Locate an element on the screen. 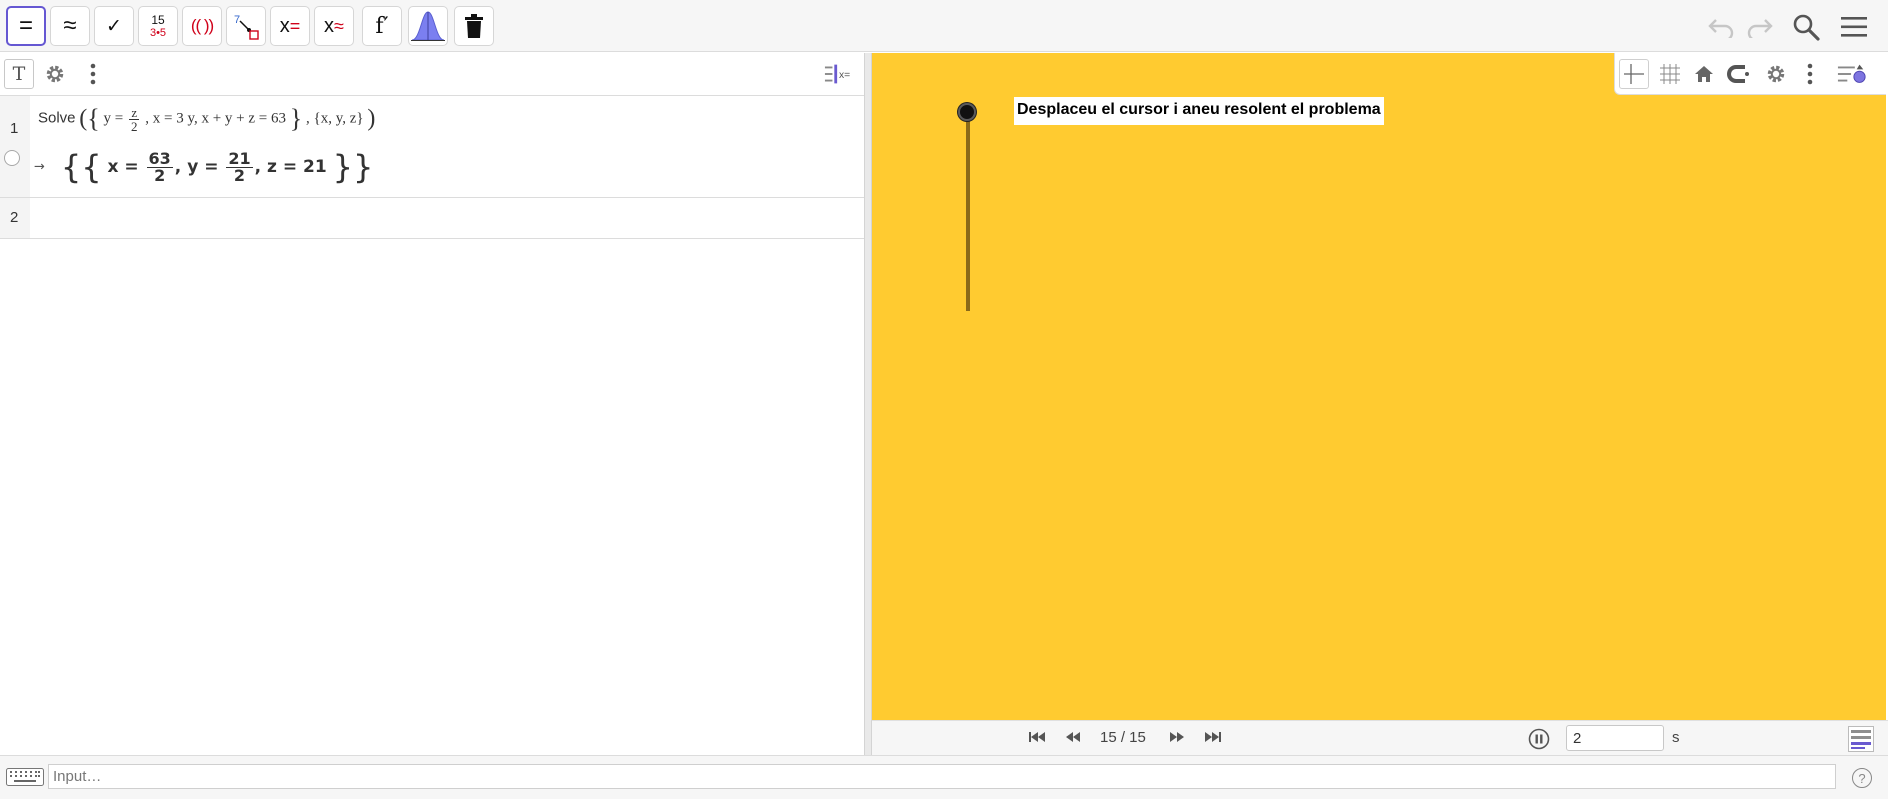 The width and height of the screenshot is (1888, 799). last-frame-button is located at coordinates (1213, 737).